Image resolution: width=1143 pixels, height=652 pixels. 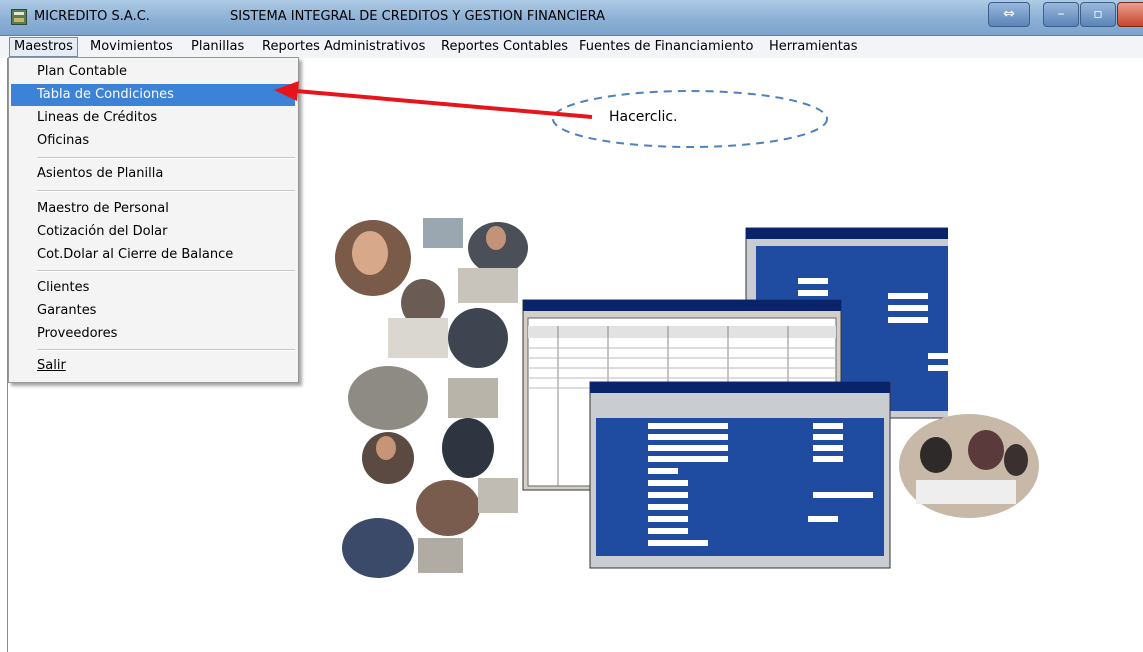 What do you see at coordinates (690, 119) in the screenshot?
I see `callout-ellipse` at bounding box center [690, 119].